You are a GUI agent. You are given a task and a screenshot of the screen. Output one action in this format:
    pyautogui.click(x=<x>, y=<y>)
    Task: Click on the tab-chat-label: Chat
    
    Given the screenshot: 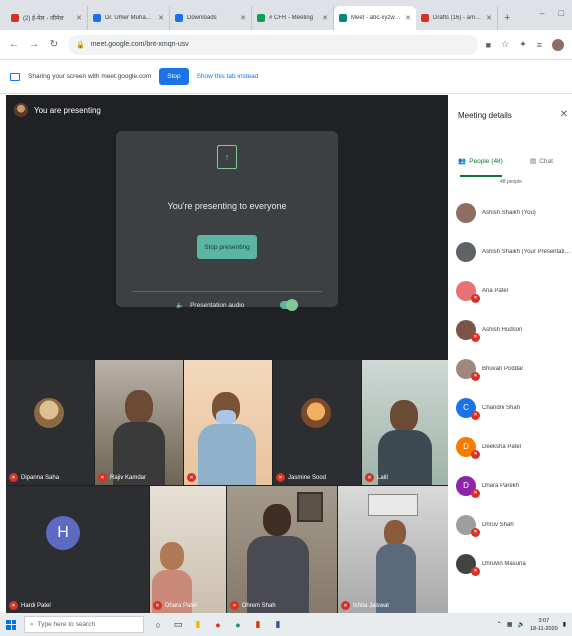 What is the action you would take?
    pyautogui.click(x=546, y=161)
    